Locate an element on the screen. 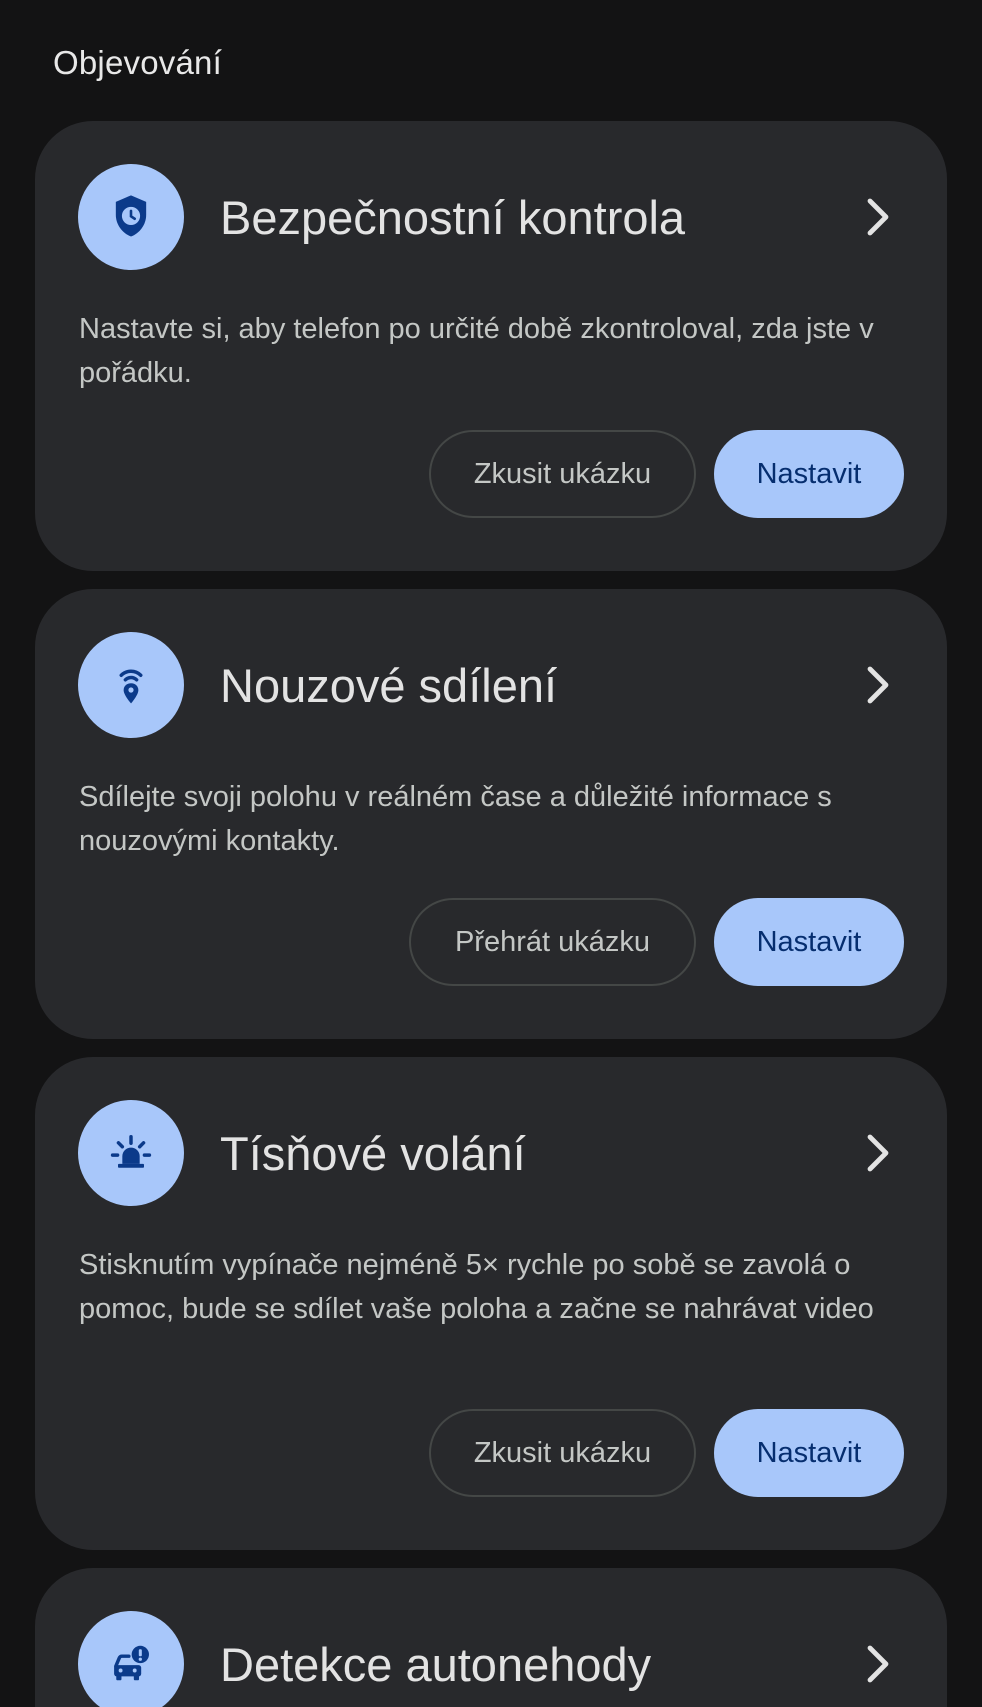 This screenshot has width=982, height=1707. location-broadcast-icon is located at coordinates (131, 685).